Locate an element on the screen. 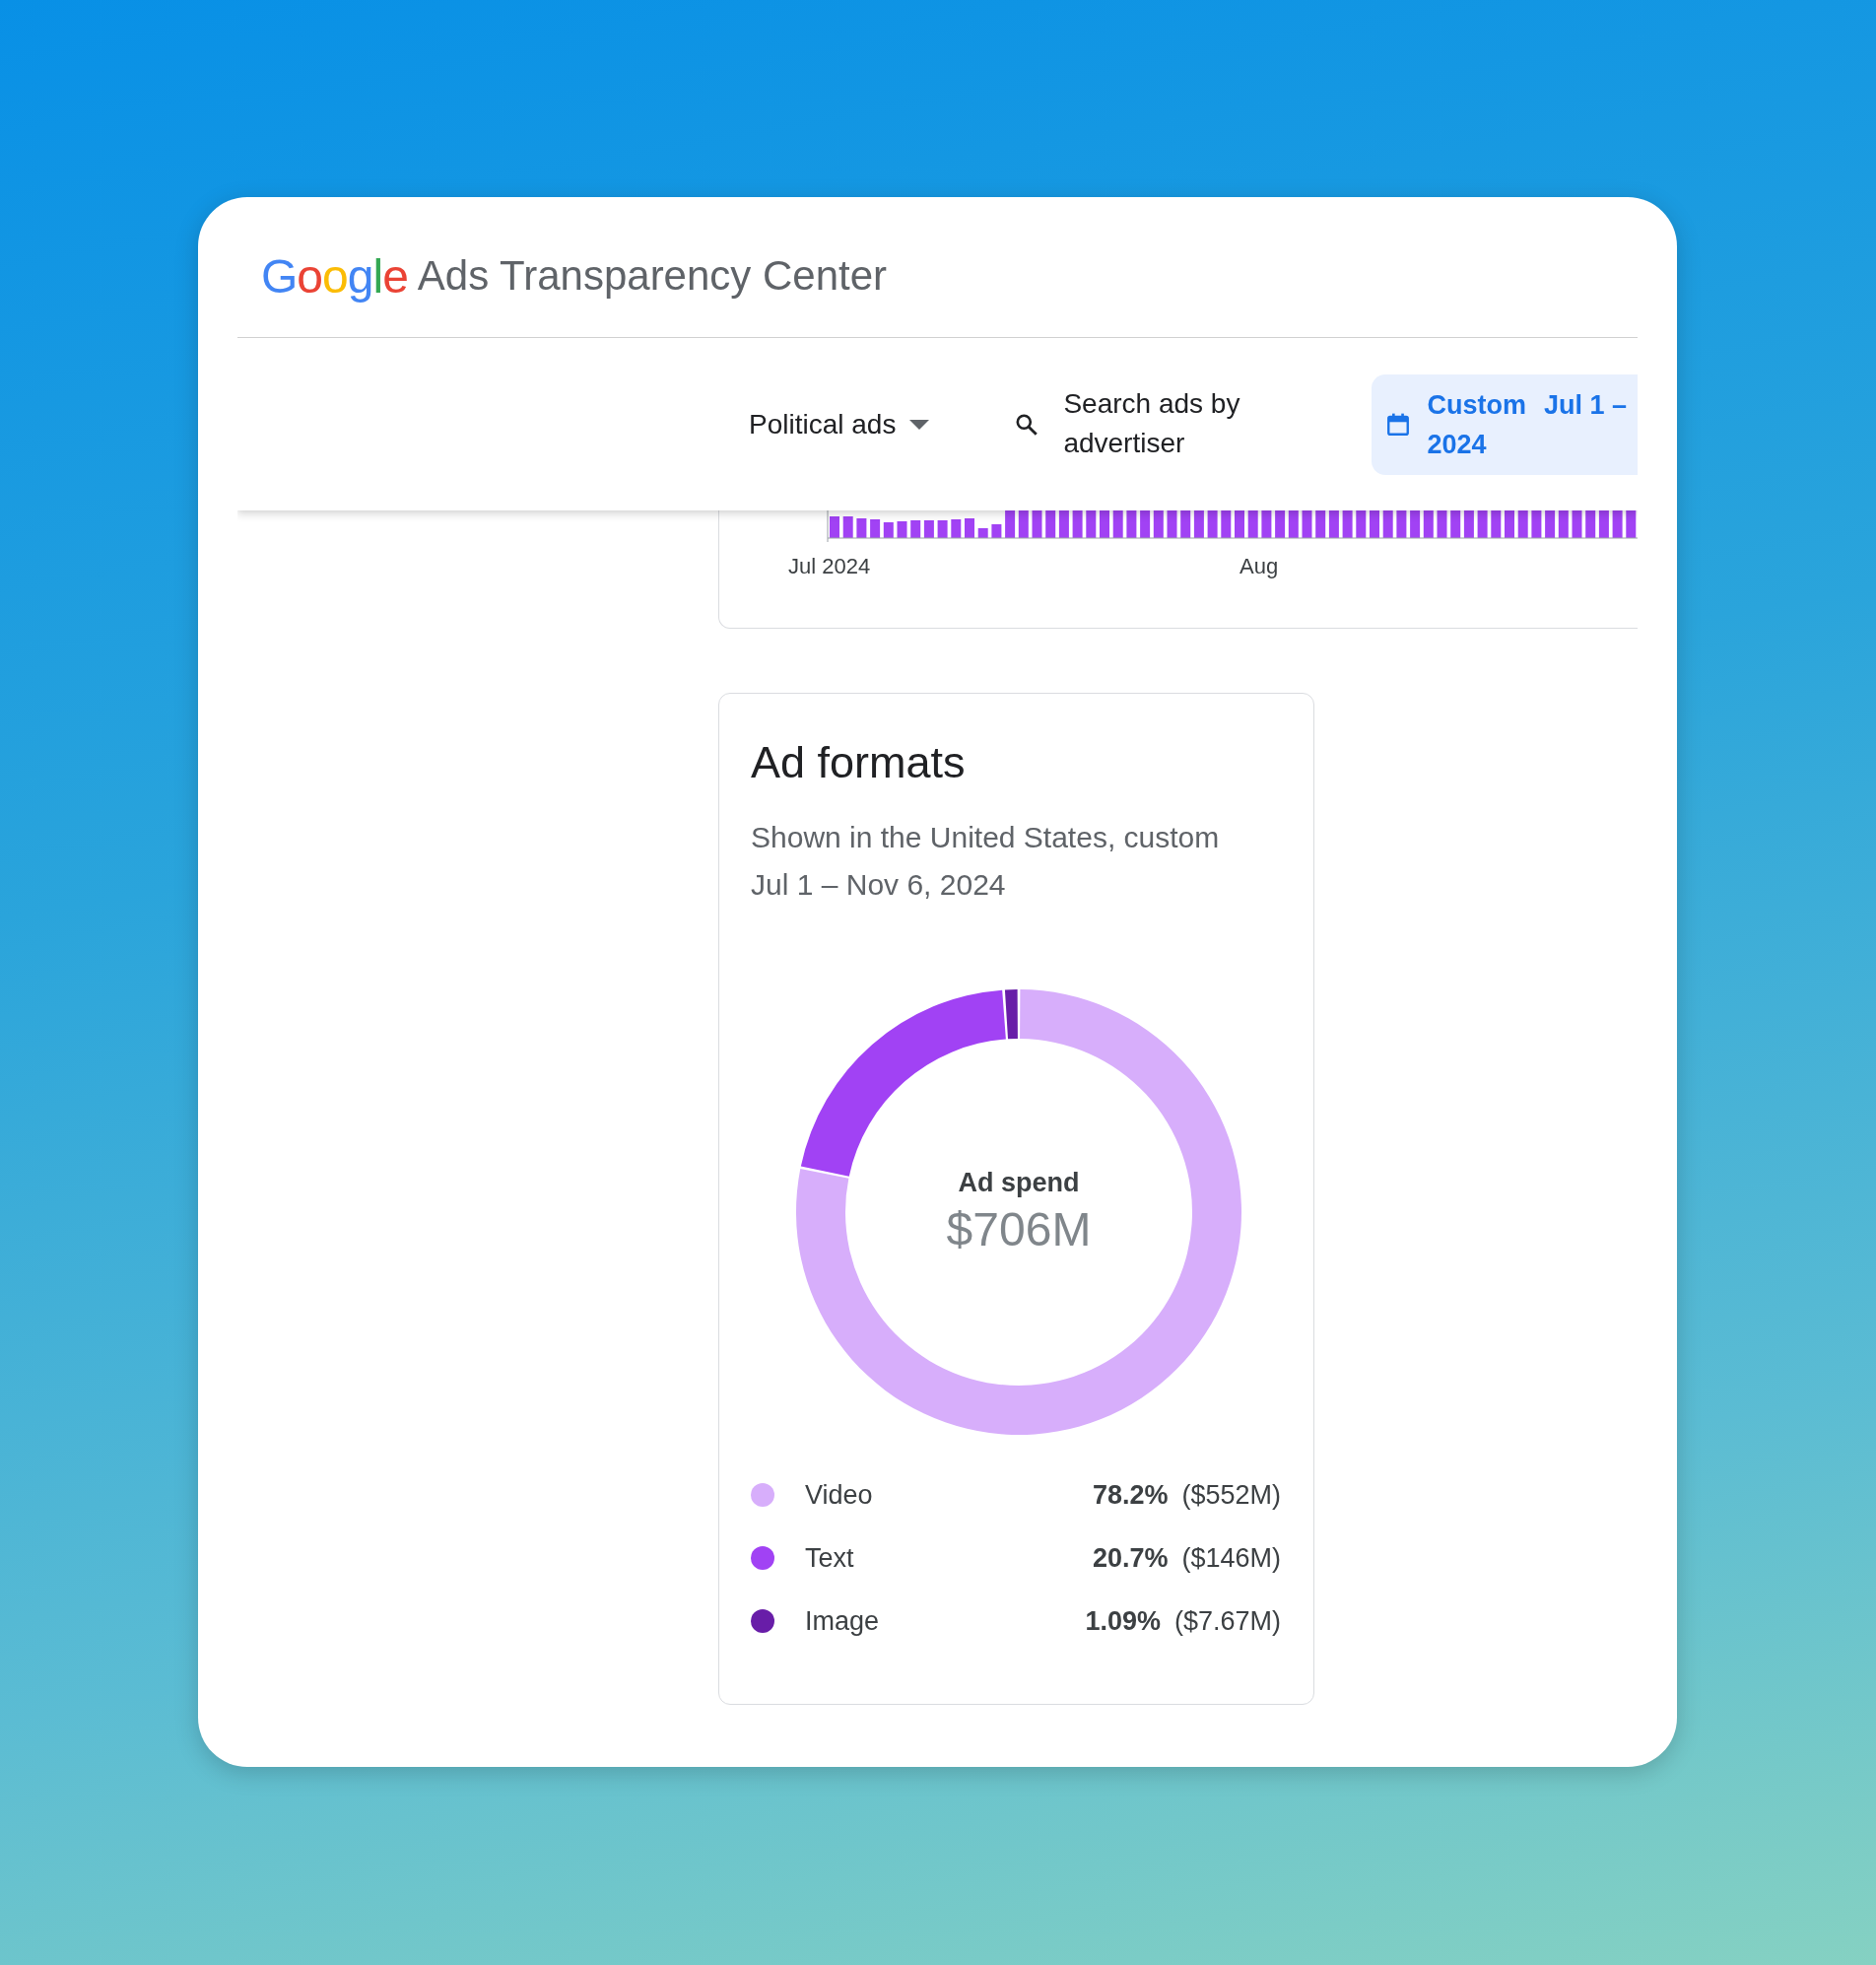  legend-percent: 20.7% is located at coordinates (1130, 1558).